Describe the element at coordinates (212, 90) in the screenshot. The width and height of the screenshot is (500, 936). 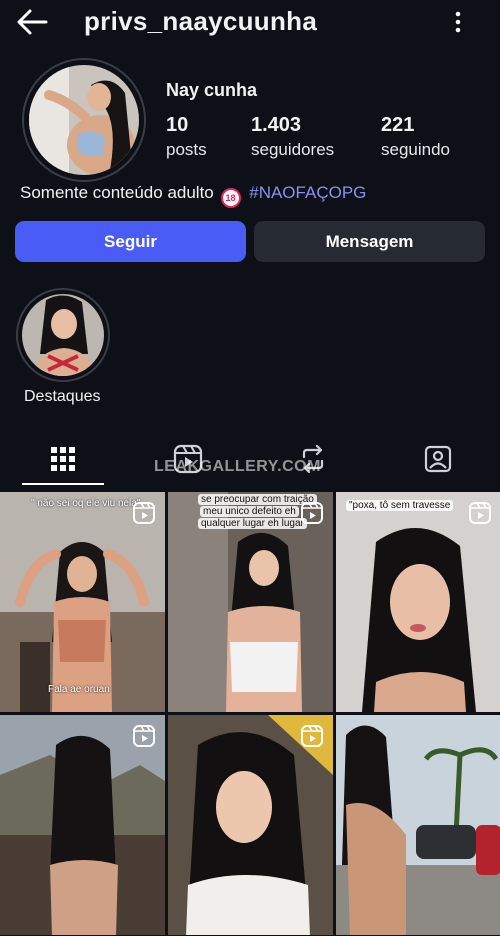
I see `profile-full-name: Nay cunha` at that location.